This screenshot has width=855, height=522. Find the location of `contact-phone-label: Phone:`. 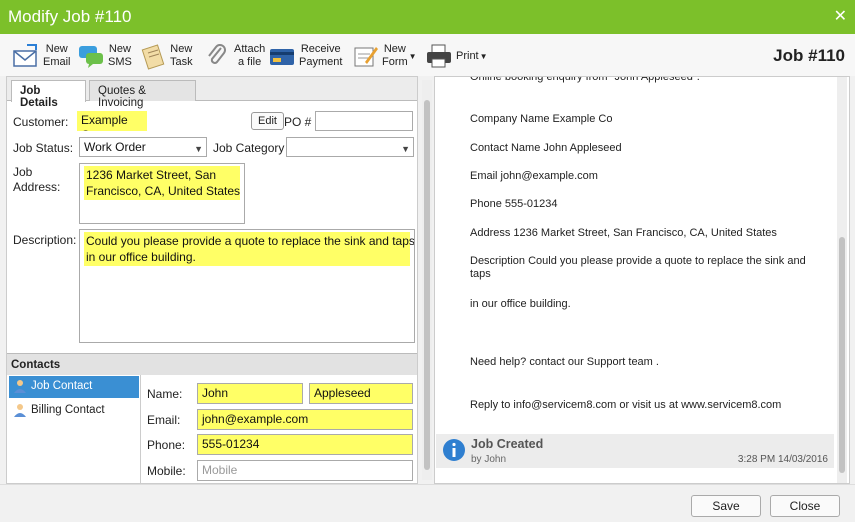

contact-phone-label: Phone: is located at coordinates (166, 445).